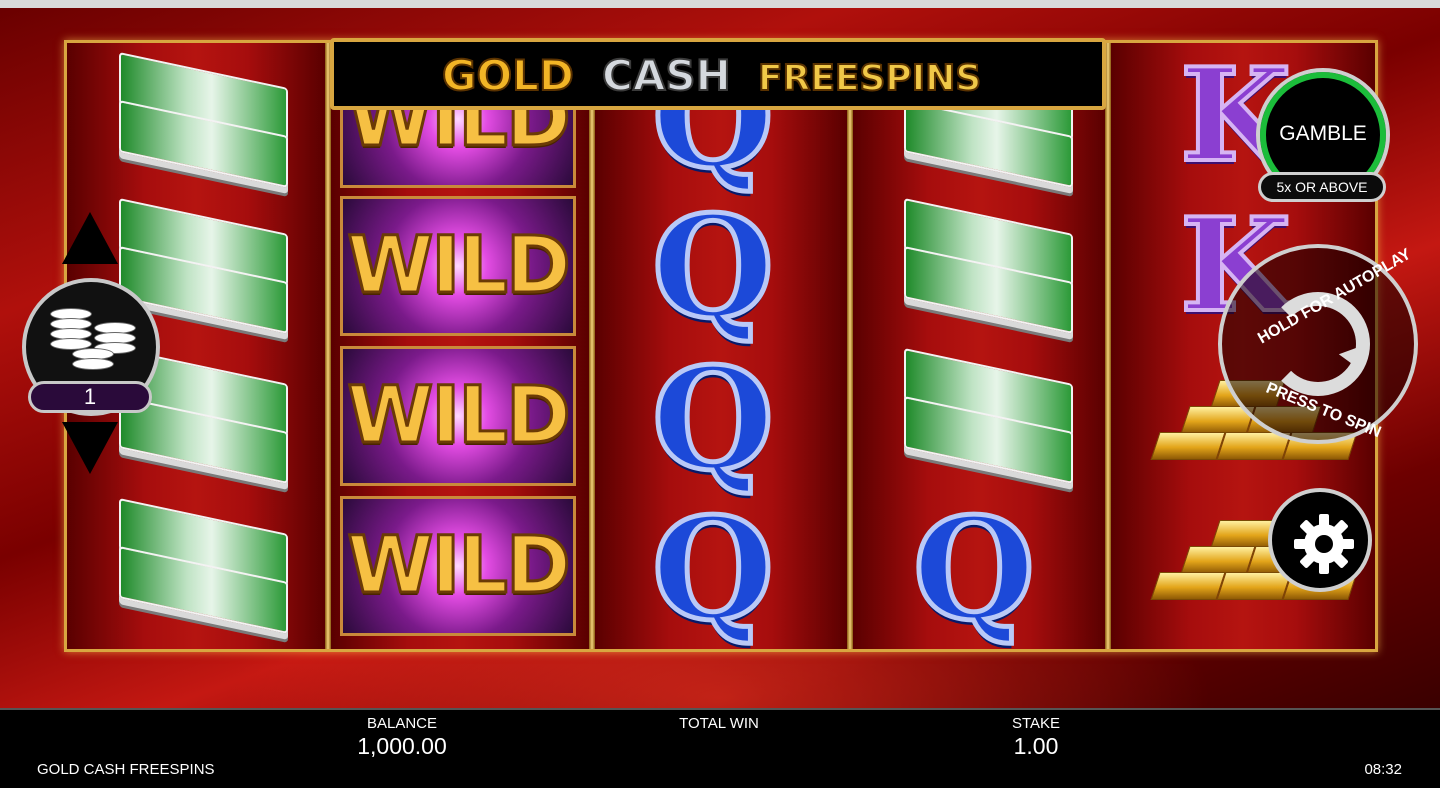 This screenshot has height=788, width=1440. Describe the element at coordinates (1036, 746) in the screenshot. I see `stake-value: 1.00` at that location.